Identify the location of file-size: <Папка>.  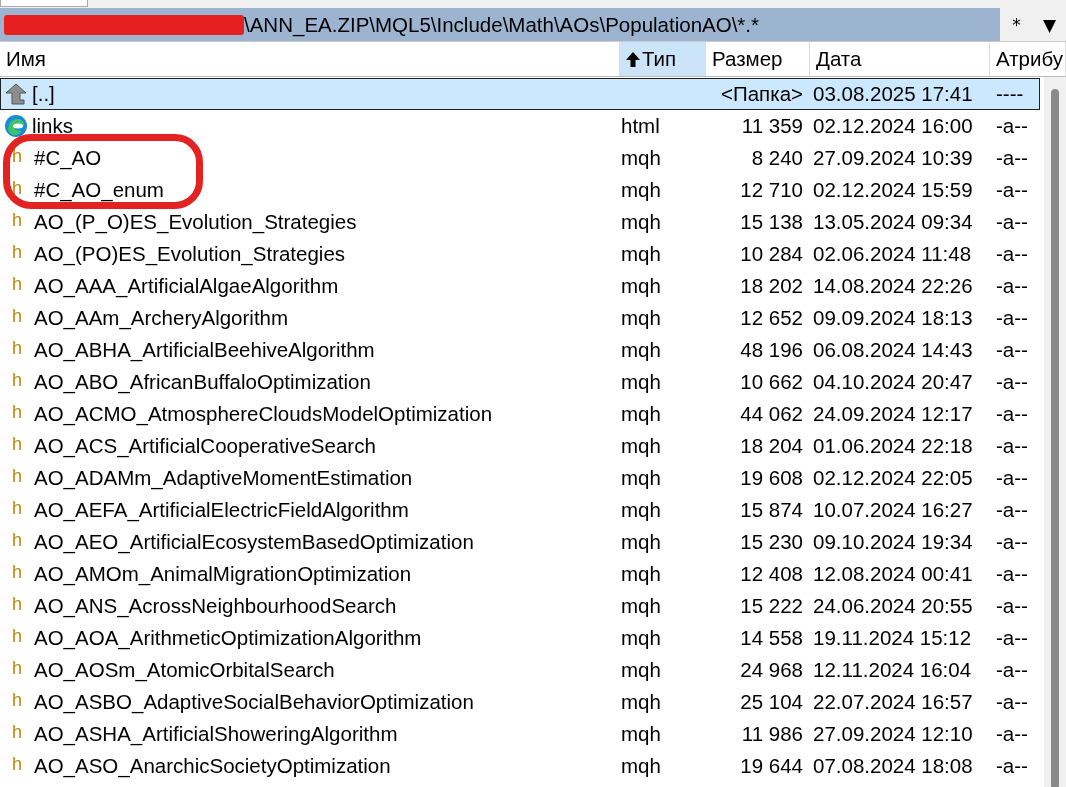
(762, 93).